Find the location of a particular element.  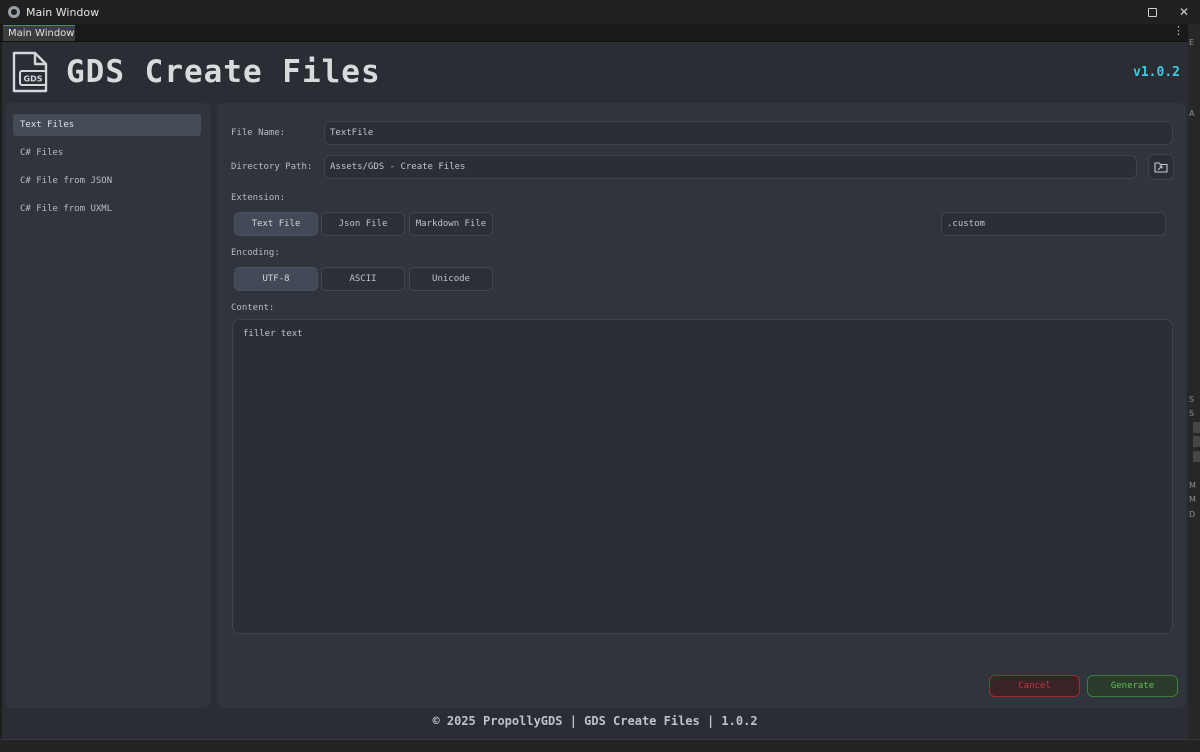

app-title: GDS Create Files is located at coordinates (223, 72).